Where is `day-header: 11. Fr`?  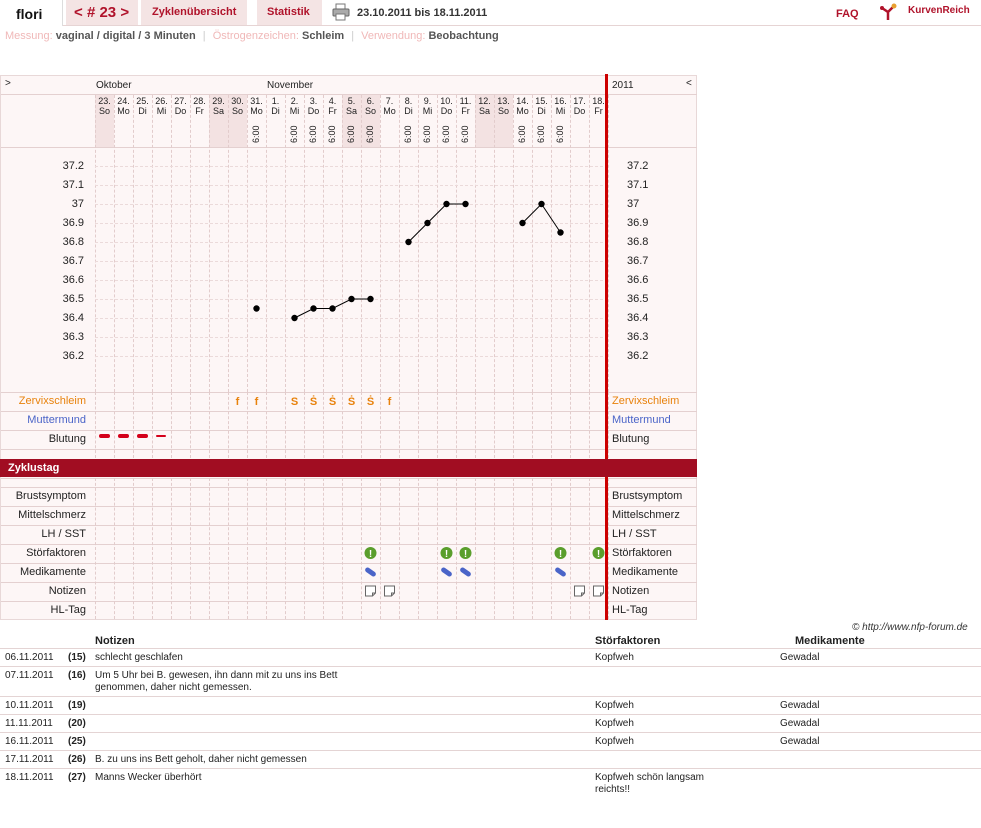 day-header: 11. Fr is located at coordinates (465, 106).